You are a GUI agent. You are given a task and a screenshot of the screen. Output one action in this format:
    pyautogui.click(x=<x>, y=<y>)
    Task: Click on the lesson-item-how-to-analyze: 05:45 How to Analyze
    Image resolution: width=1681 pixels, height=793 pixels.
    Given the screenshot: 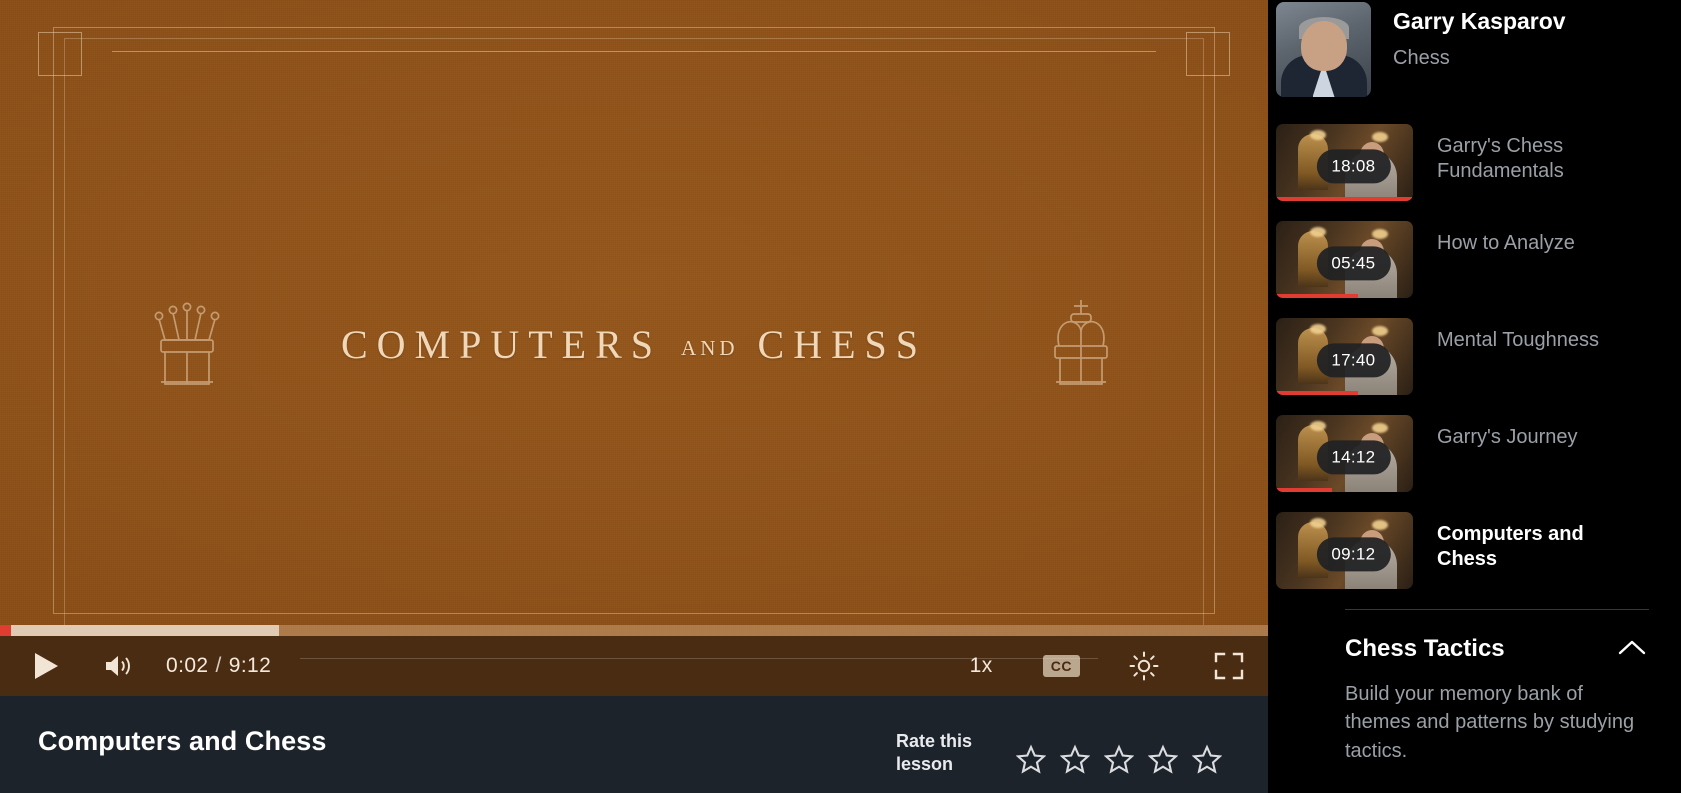 What is the action you would take?
    pyautogui.click(x=1462, y=259)
    